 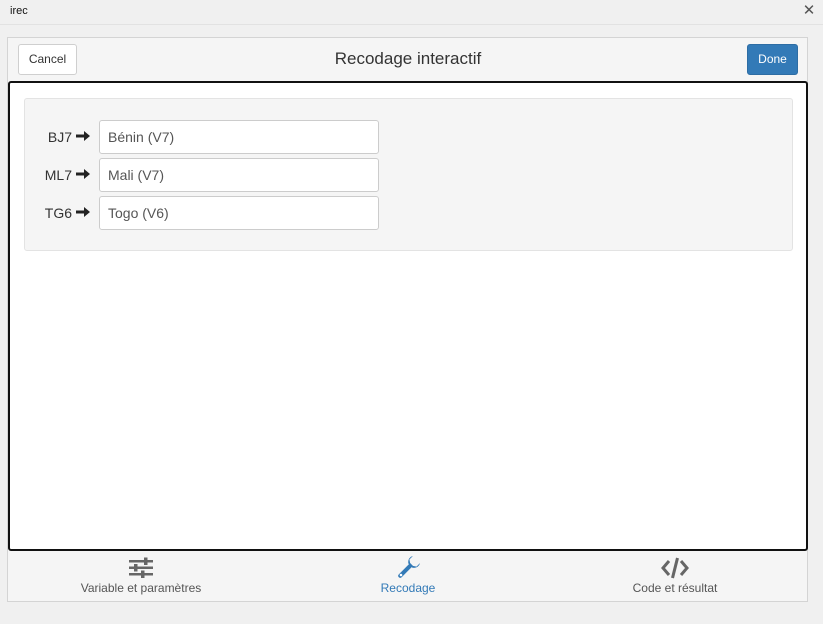 What do you see at coordinates (675, 568) in the screenshot?
I see `code-icon` at bounding box center [675, 568].